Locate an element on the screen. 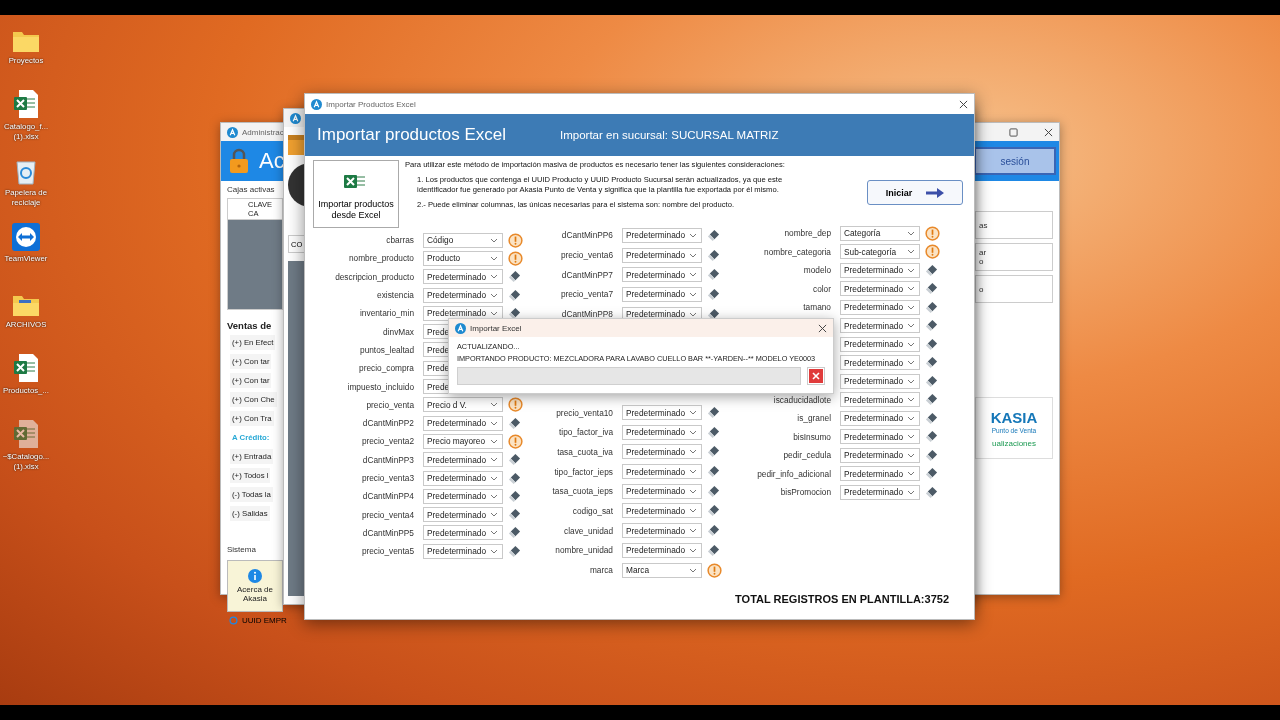 The width and height of the screenshot is (1280, 720). field-label: inventario_min is located at coordinates (386, 313).